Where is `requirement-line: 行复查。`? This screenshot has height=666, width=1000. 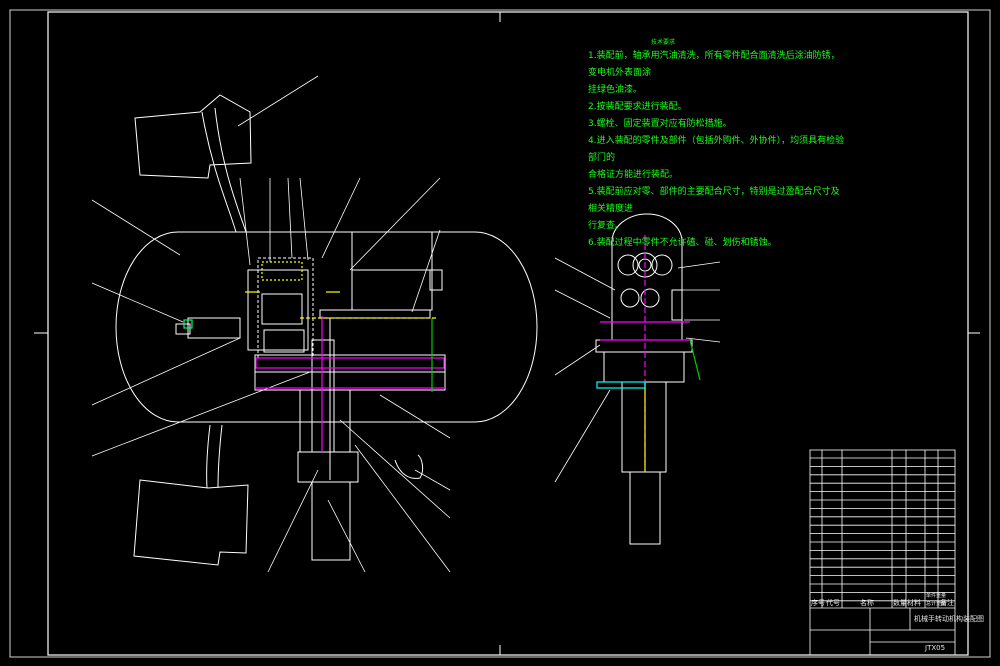
requirement-line: 行复查。 is located at coordinates (606, 226).